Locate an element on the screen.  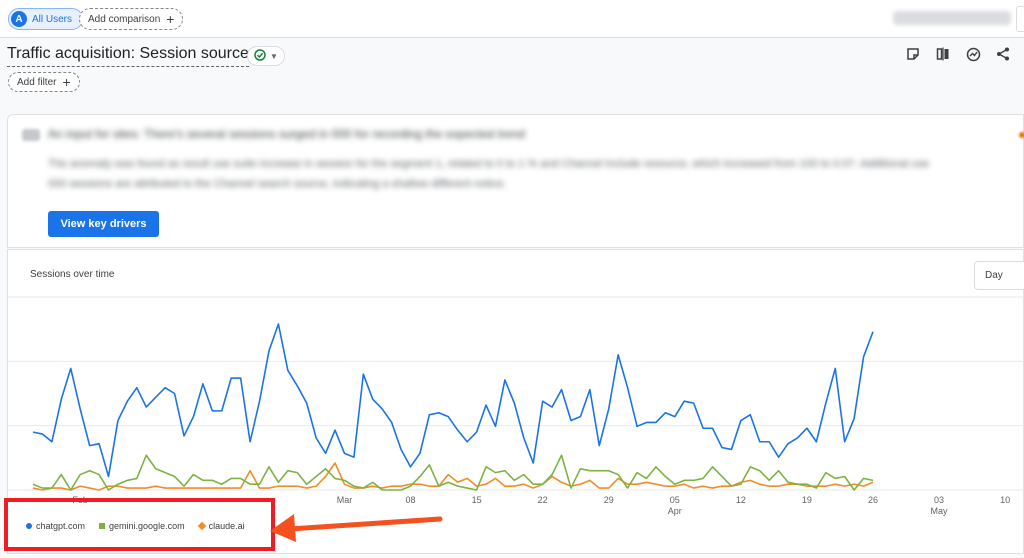
series-line-gemini-google-com is located at coordinates (453, 472).